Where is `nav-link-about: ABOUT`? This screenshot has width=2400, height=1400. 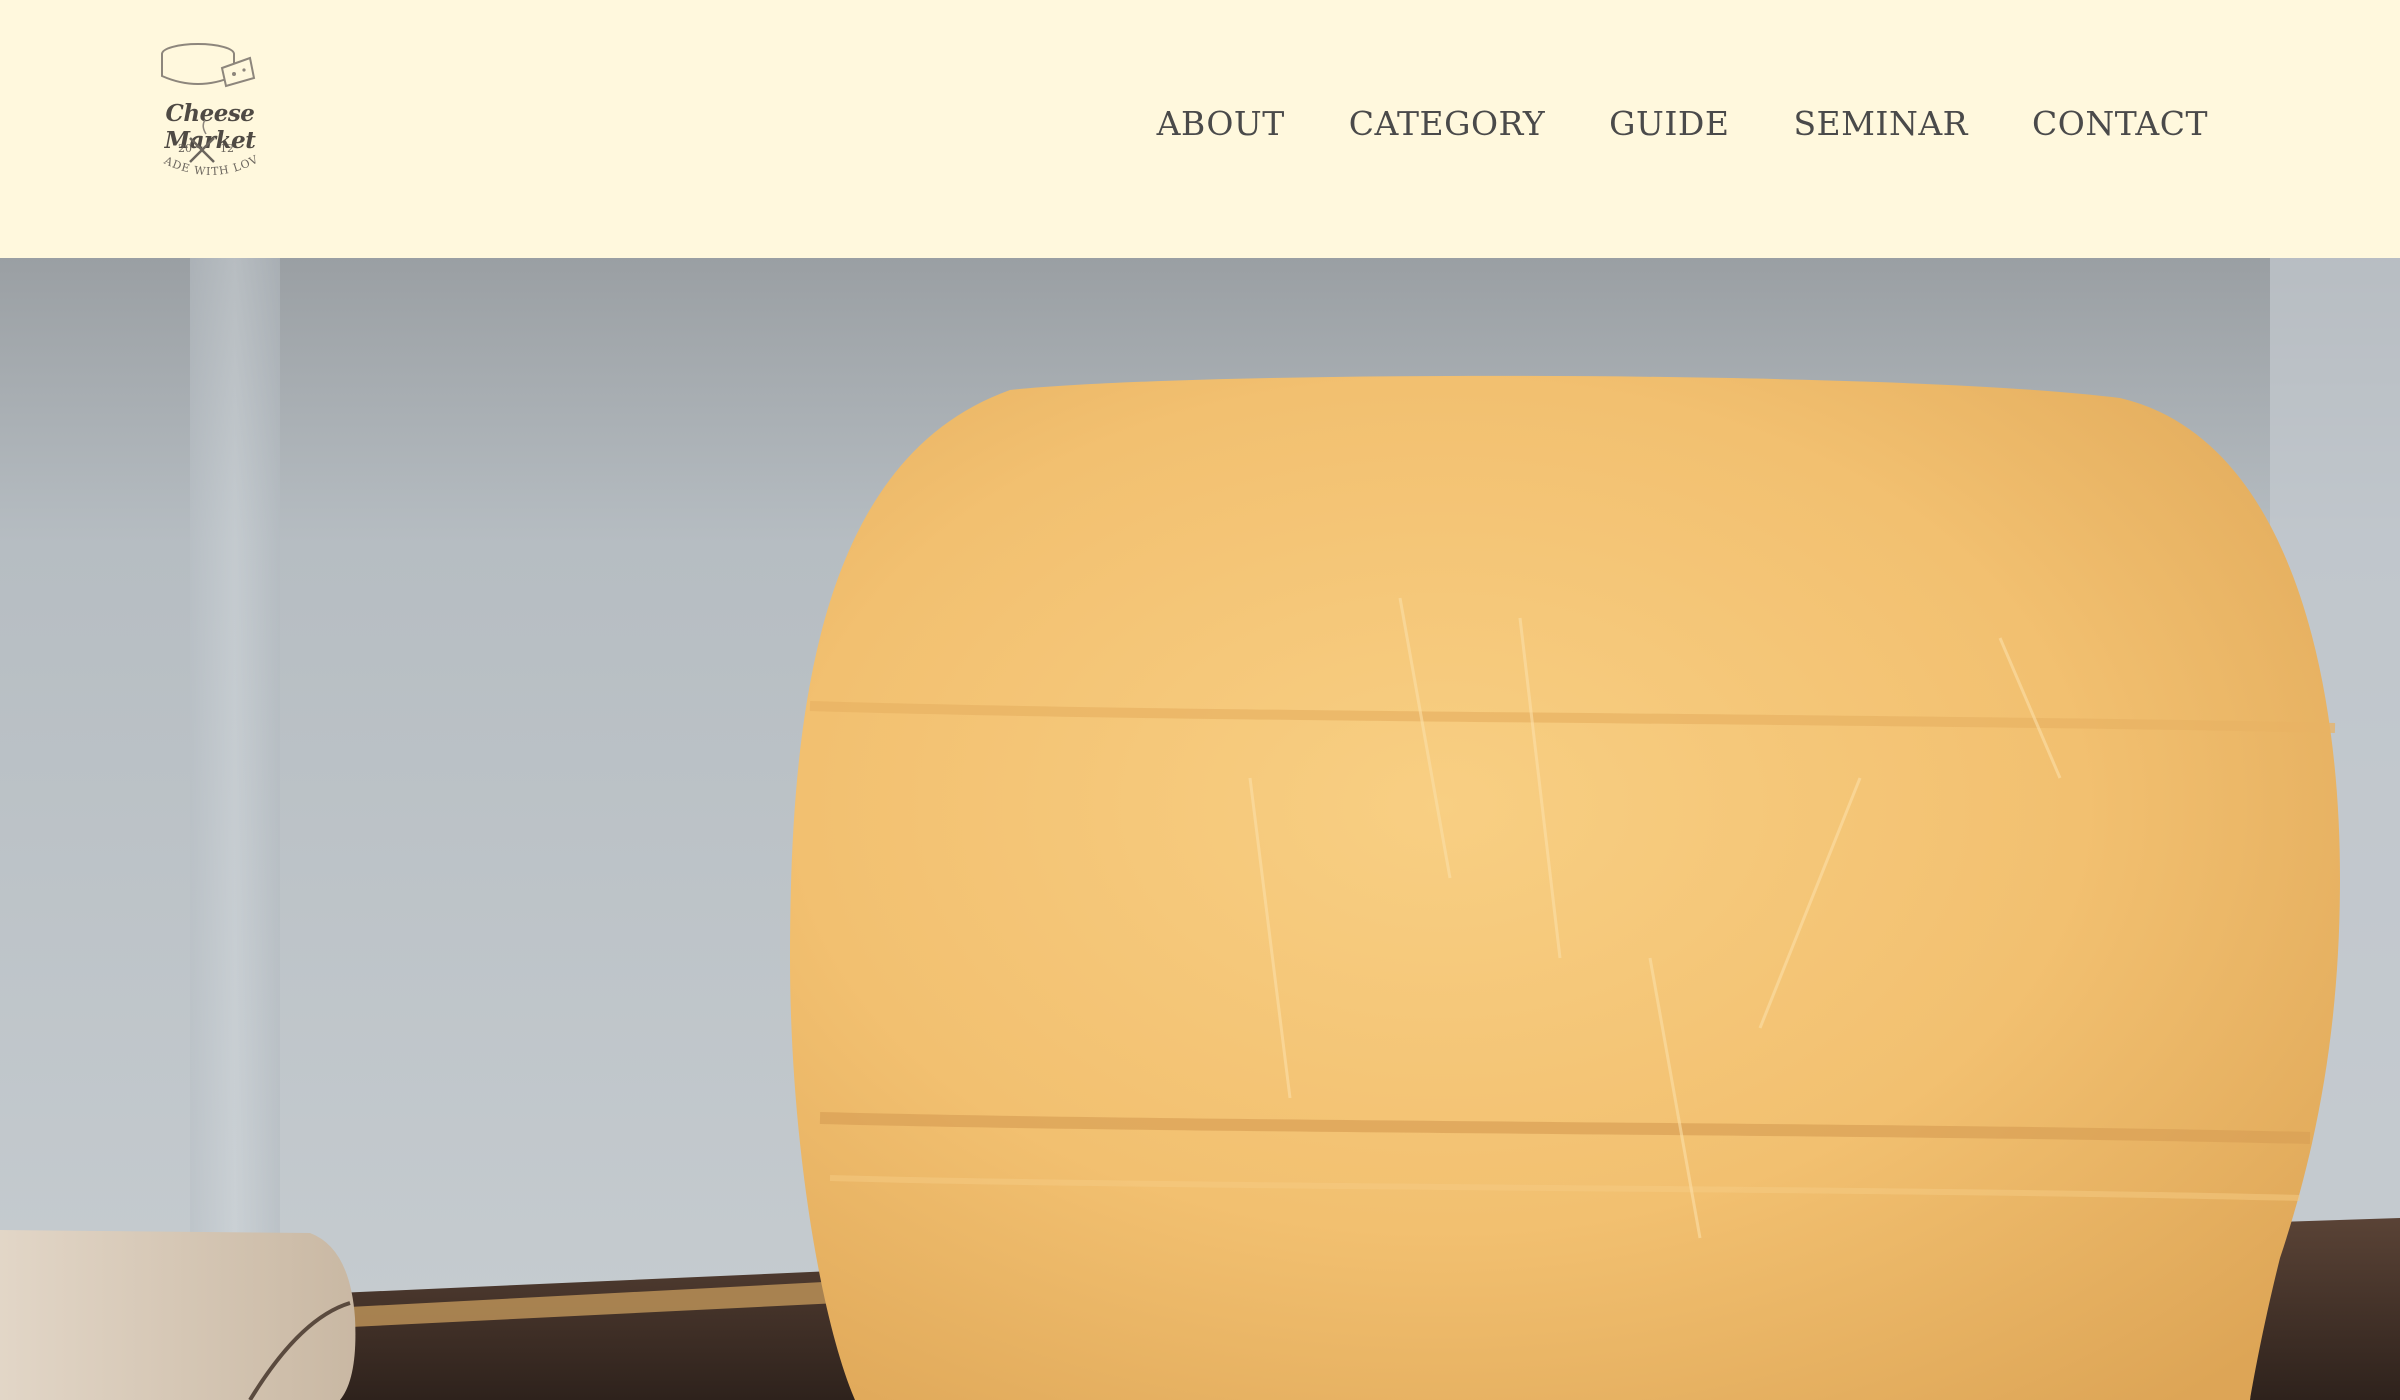
nav-link-about: ABOUT is located at coordinates (1221, 123).